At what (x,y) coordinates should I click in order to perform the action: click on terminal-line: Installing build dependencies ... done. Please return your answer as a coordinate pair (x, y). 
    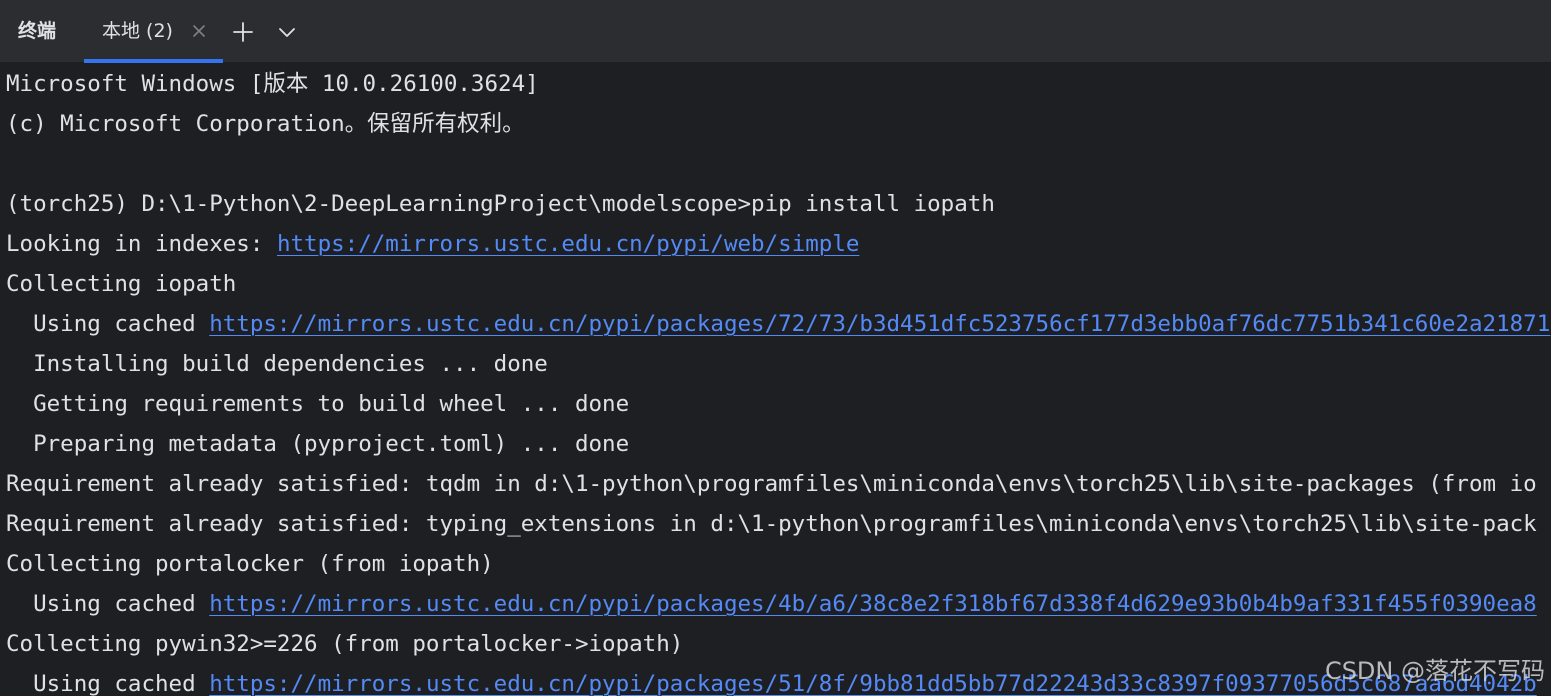
    Looking at the image, I should click on (277, 364).